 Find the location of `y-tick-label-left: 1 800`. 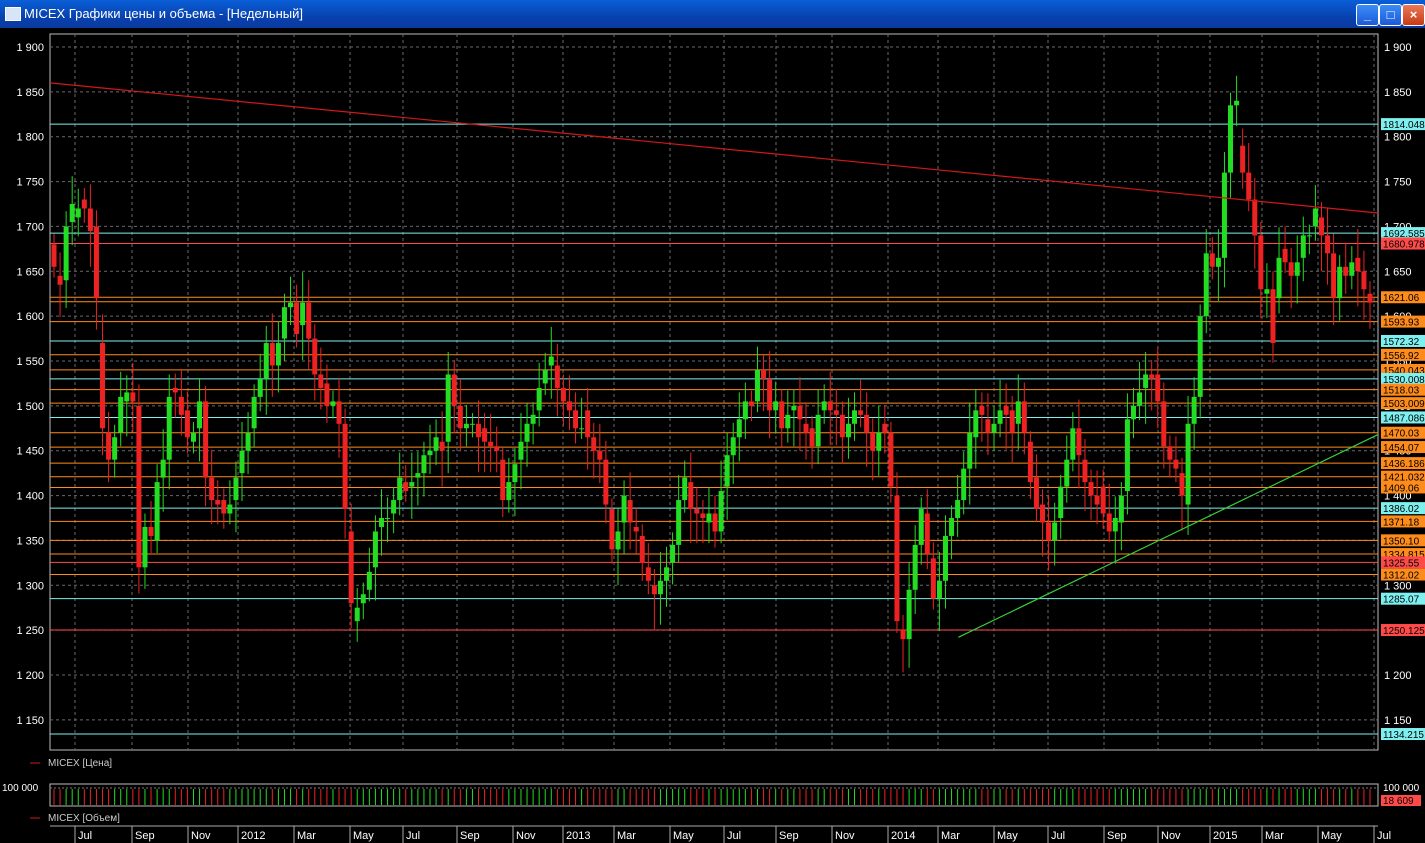

y-tick-label-left: 1 800 is located at coordinates (30, 138).